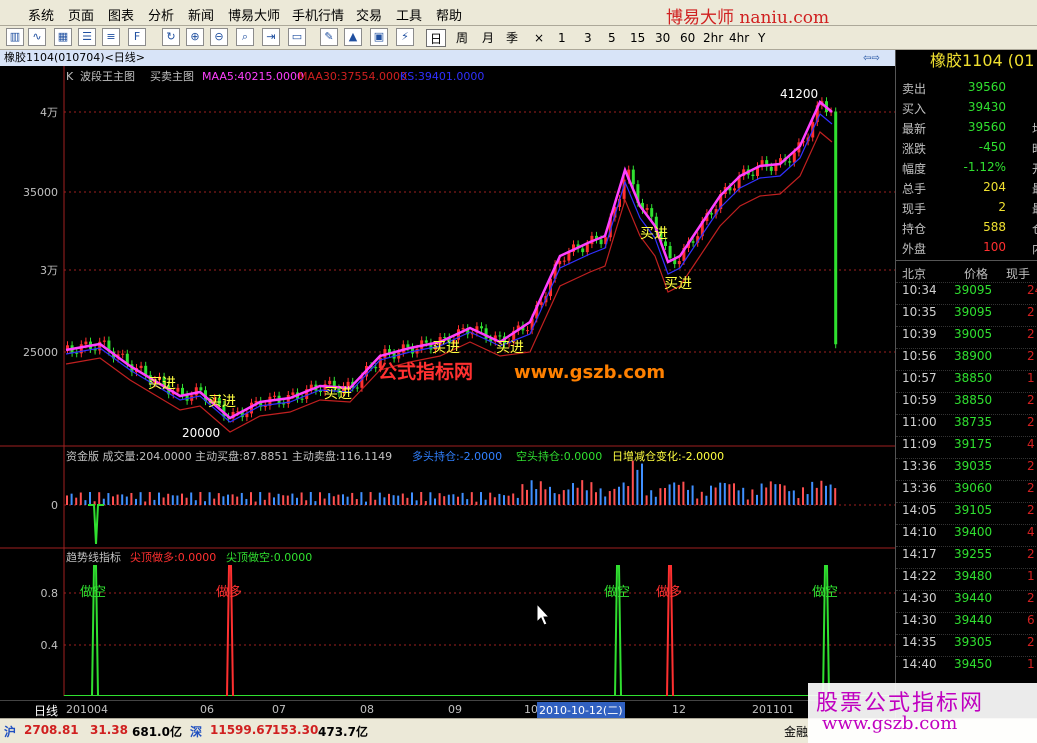  I want to click on tick-row: 14:30 39440 2, so click(966, 601).